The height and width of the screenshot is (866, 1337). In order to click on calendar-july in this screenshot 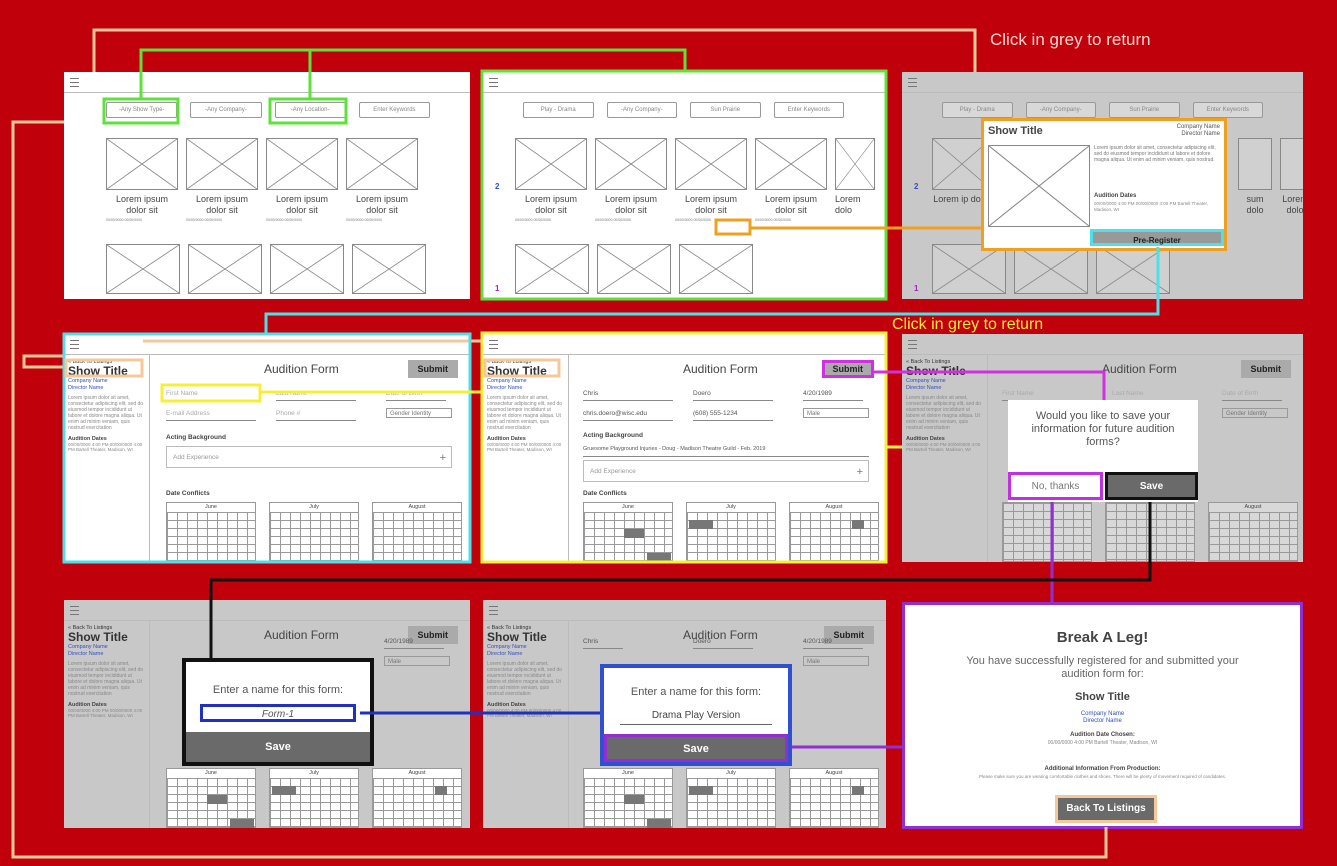, I will do `click(1150, 532)`.